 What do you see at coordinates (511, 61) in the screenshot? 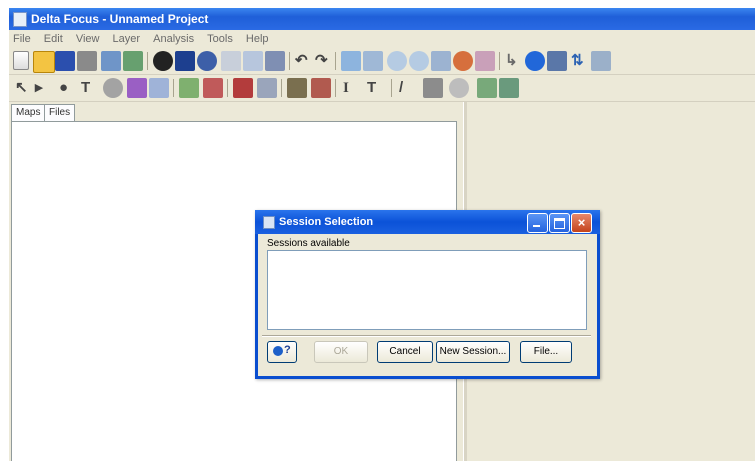
I see `pointer-icon: ↳` at bounding box center [511, 61].